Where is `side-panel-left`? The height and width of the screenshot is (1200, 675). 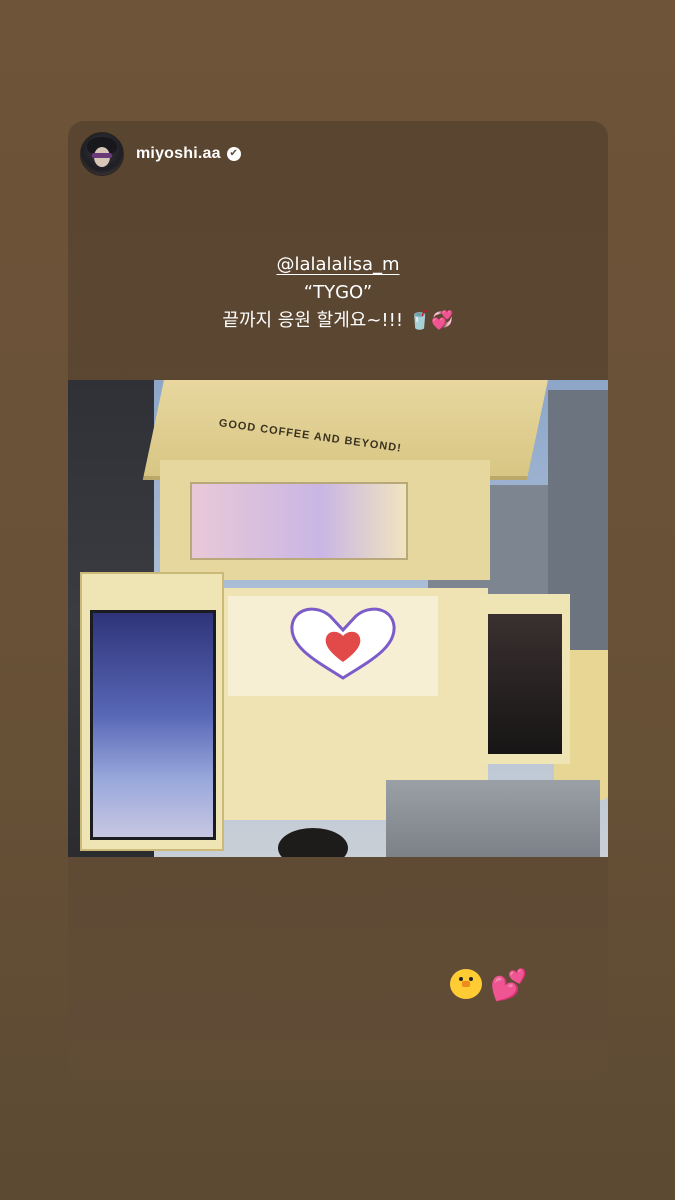
side-panel-left is located at coordinates (152, 711).